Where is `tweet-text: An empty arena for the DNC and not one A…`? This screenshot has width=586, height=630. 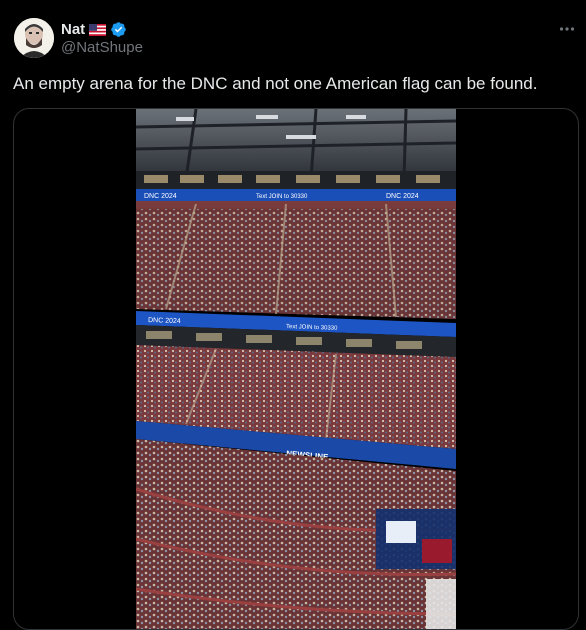
tweet-text: An empty arena for the DNC and not one A… is located at coordinates (275, 83).